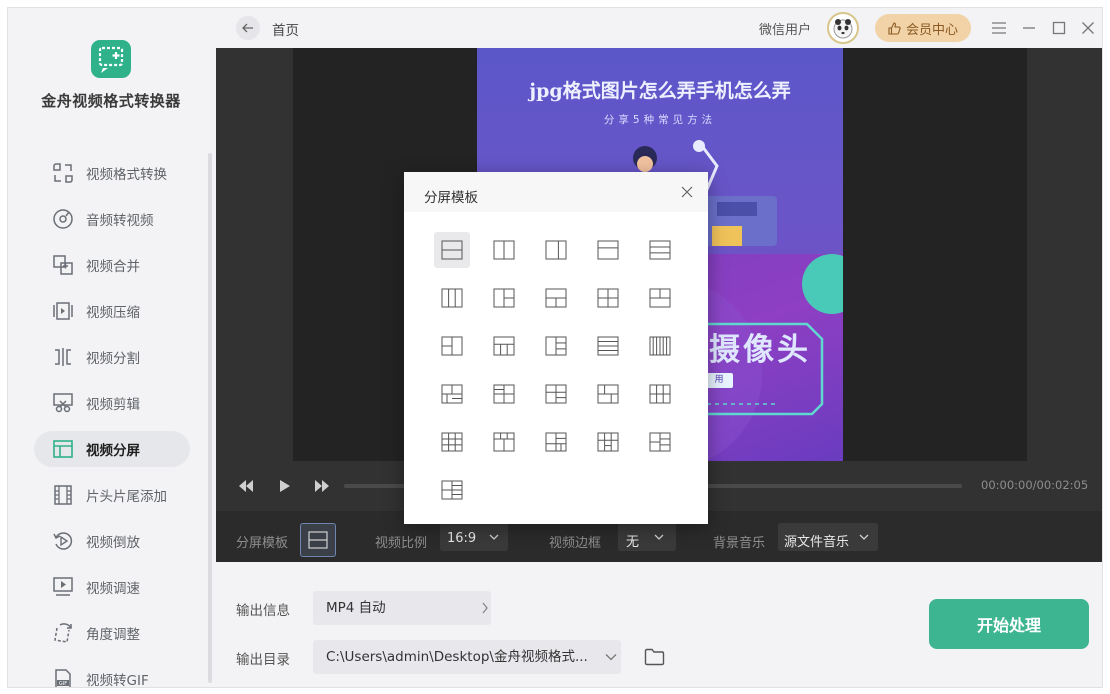  I want to click on vip-center-button: 会员中心, so click(923, 28).